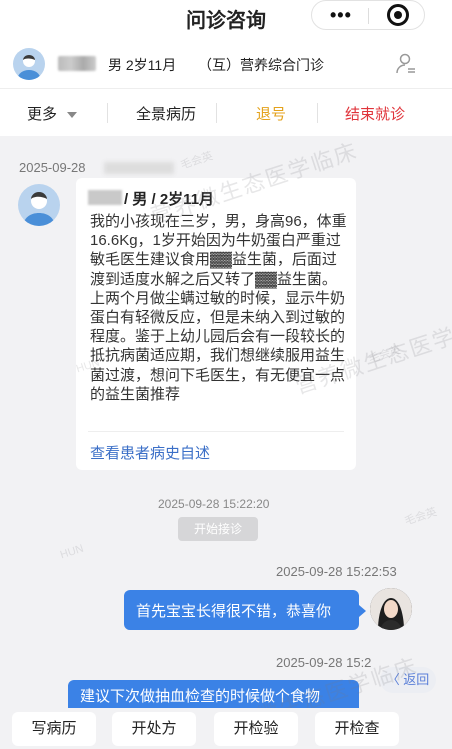  Describe the element at coordinates (154, 729) in the screenshot. I see `prescribe-button: 开处方` at that location.